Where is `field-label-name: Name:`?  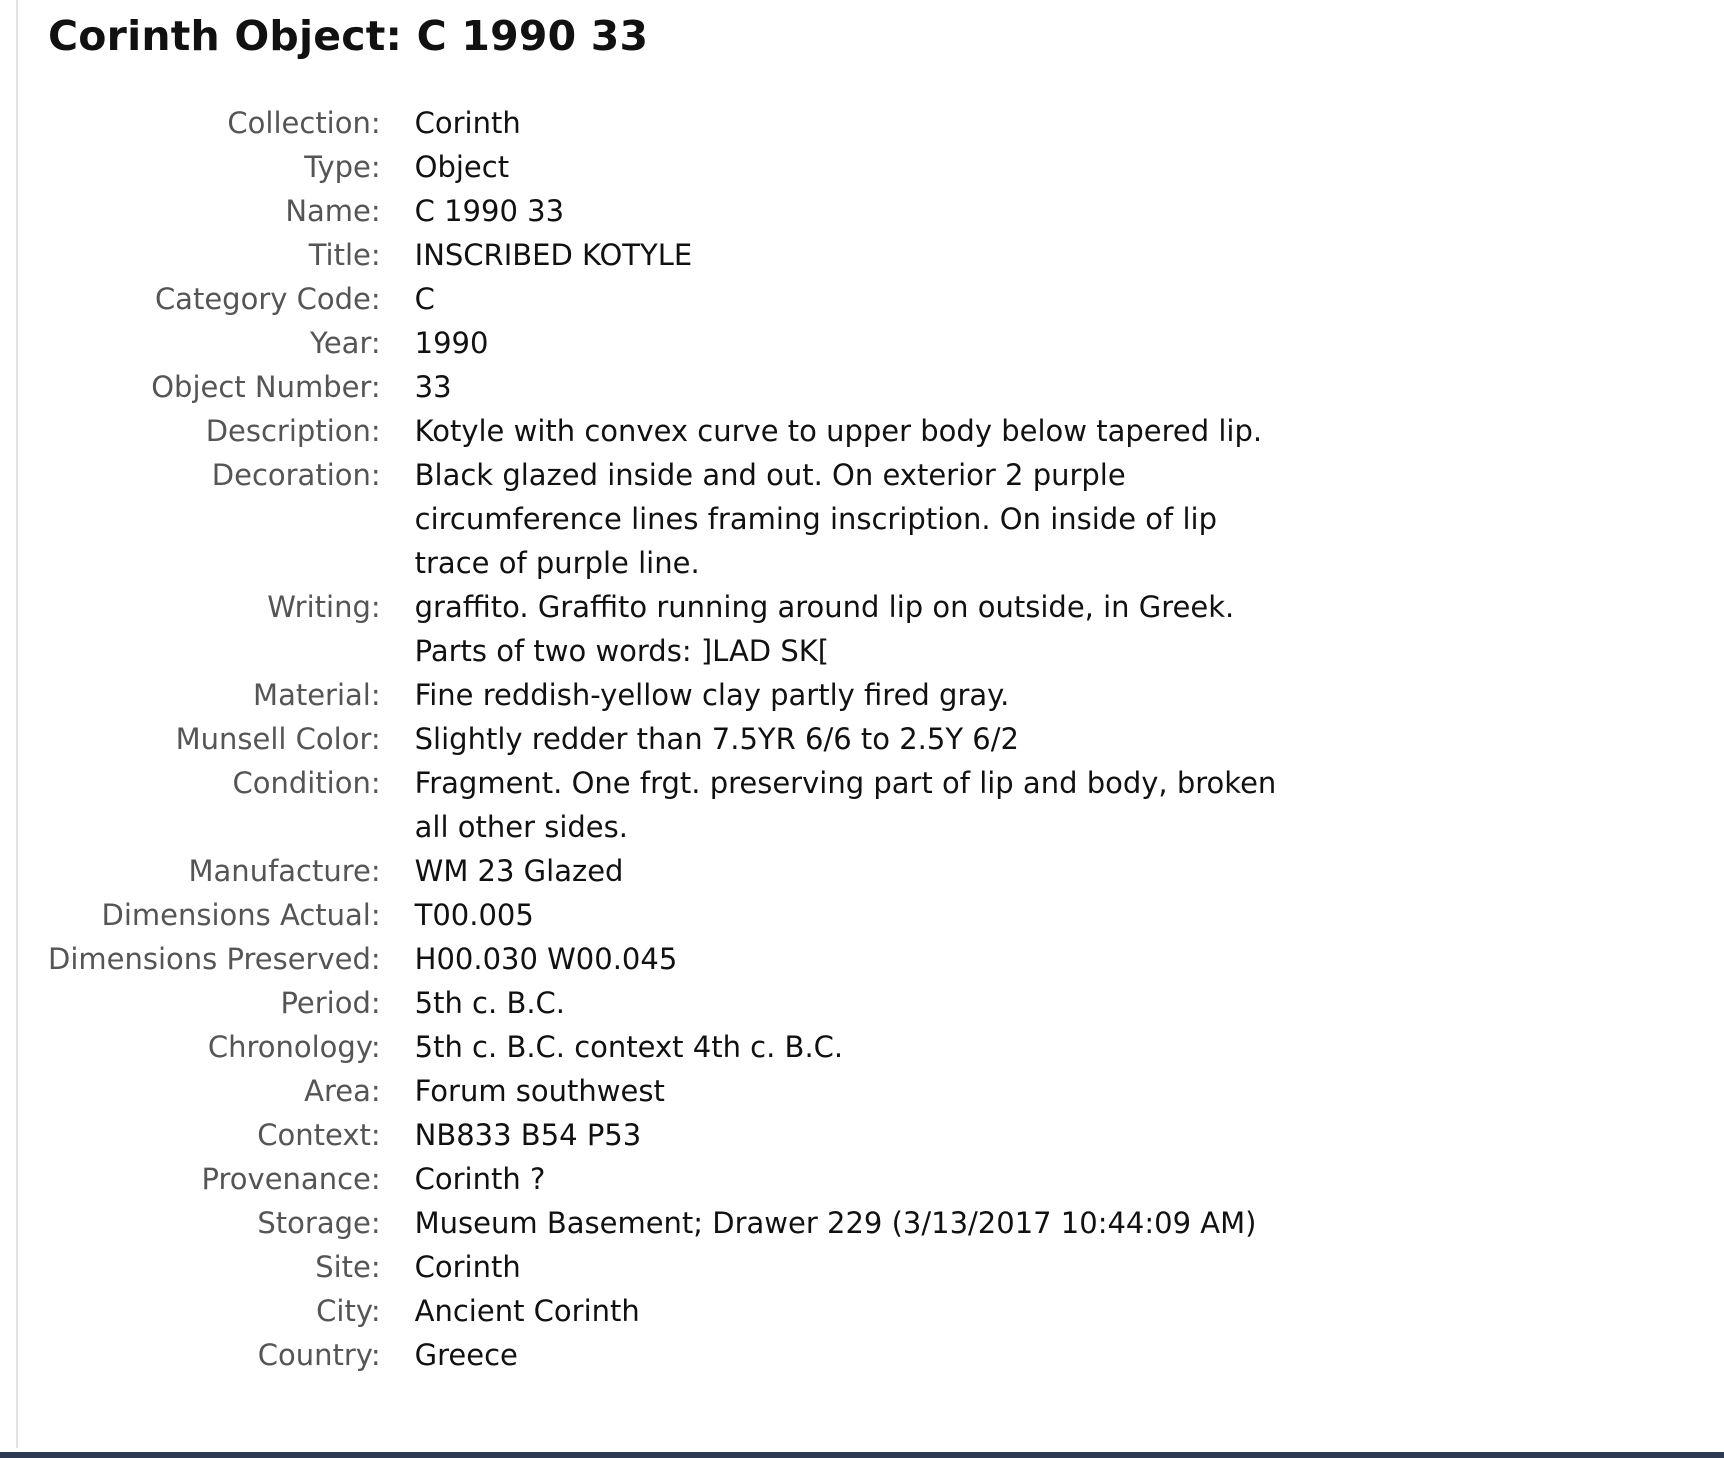 field-label-name: Name: is located at coordinates (333, 211).